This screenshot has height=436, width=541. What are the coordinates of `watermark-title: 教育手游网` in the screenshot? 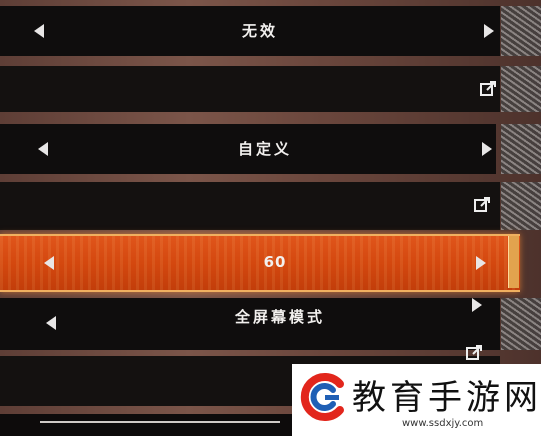 It's located at (446, 398).